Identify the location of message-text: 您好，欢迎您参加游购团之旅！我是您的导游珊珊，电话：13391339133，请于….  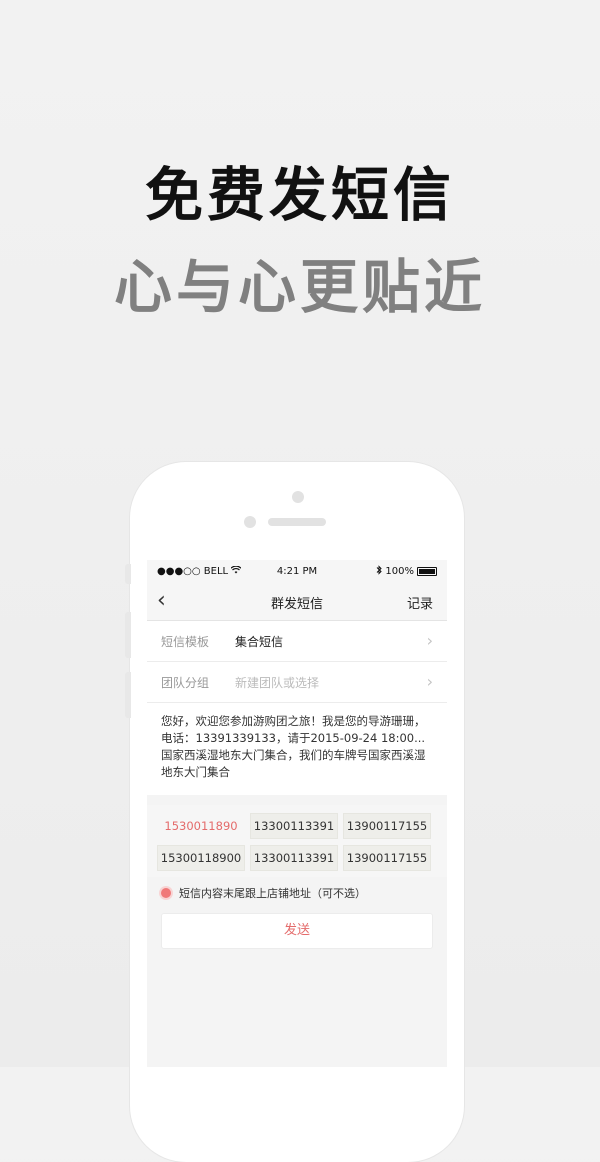
(297, 749).